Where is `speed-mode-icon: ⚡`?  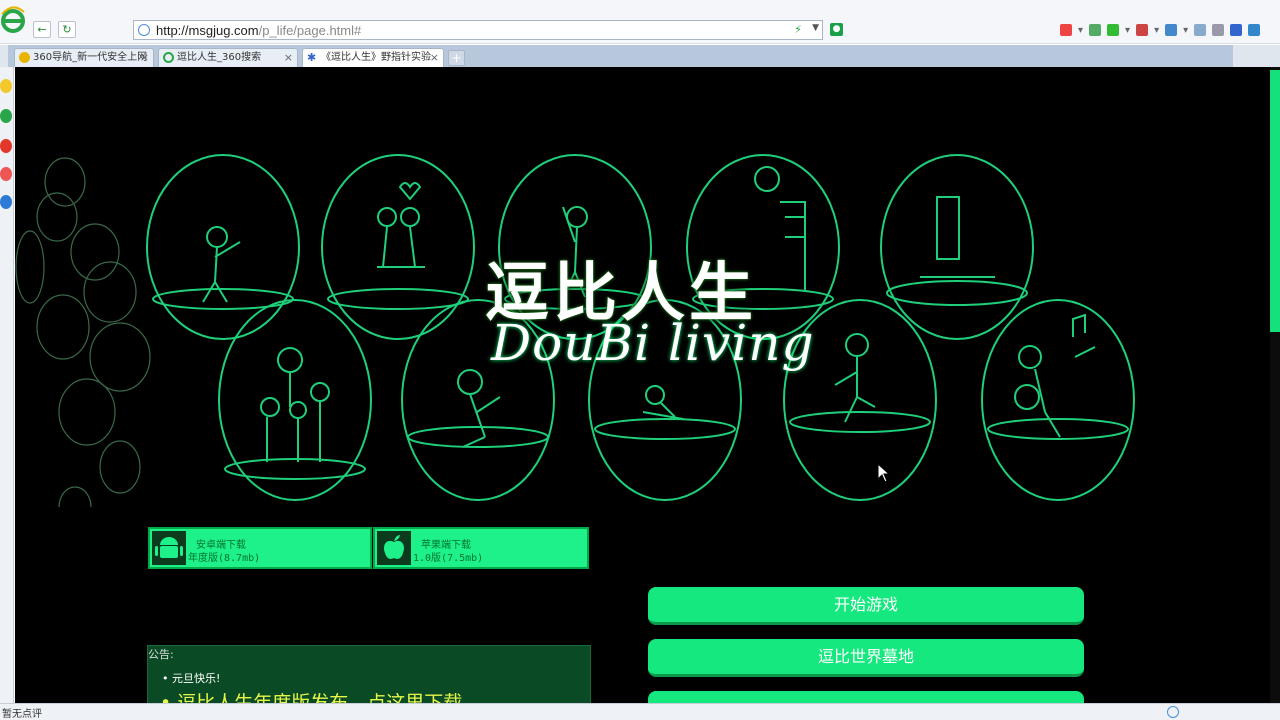 speed-mode-icon: ⚡ is located at coordinates (798, 29).